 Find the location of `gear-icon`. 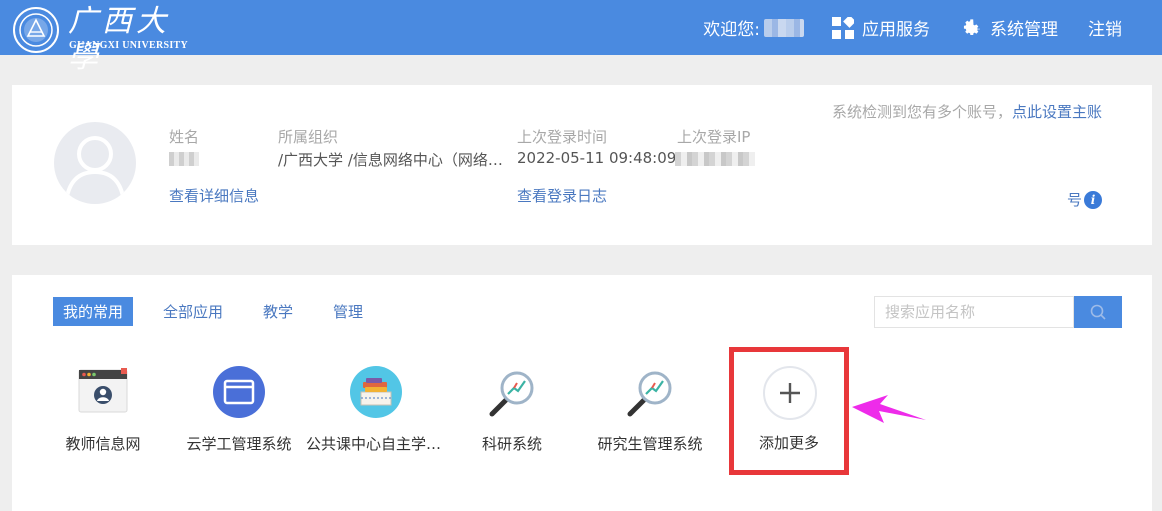

gear-icon is located at coordinates (971, 26).